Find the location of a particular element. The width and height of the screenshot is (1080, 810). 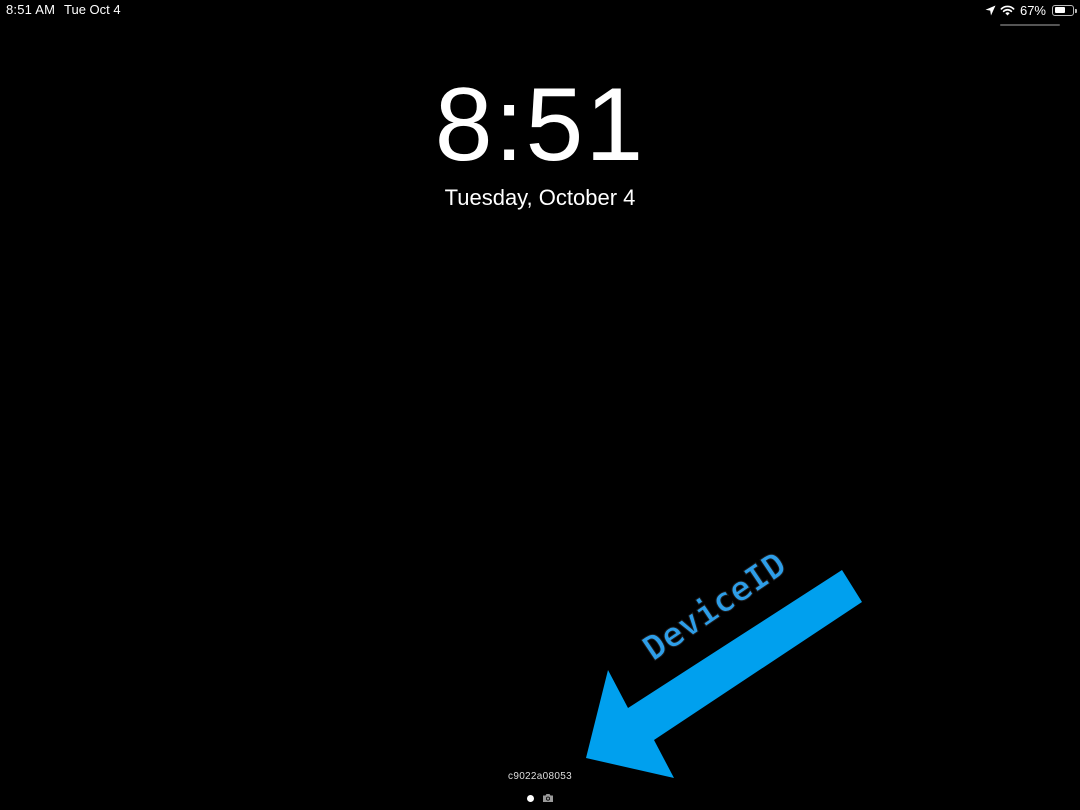

status-indicators: 67% is located at coordinates (1031, 10).